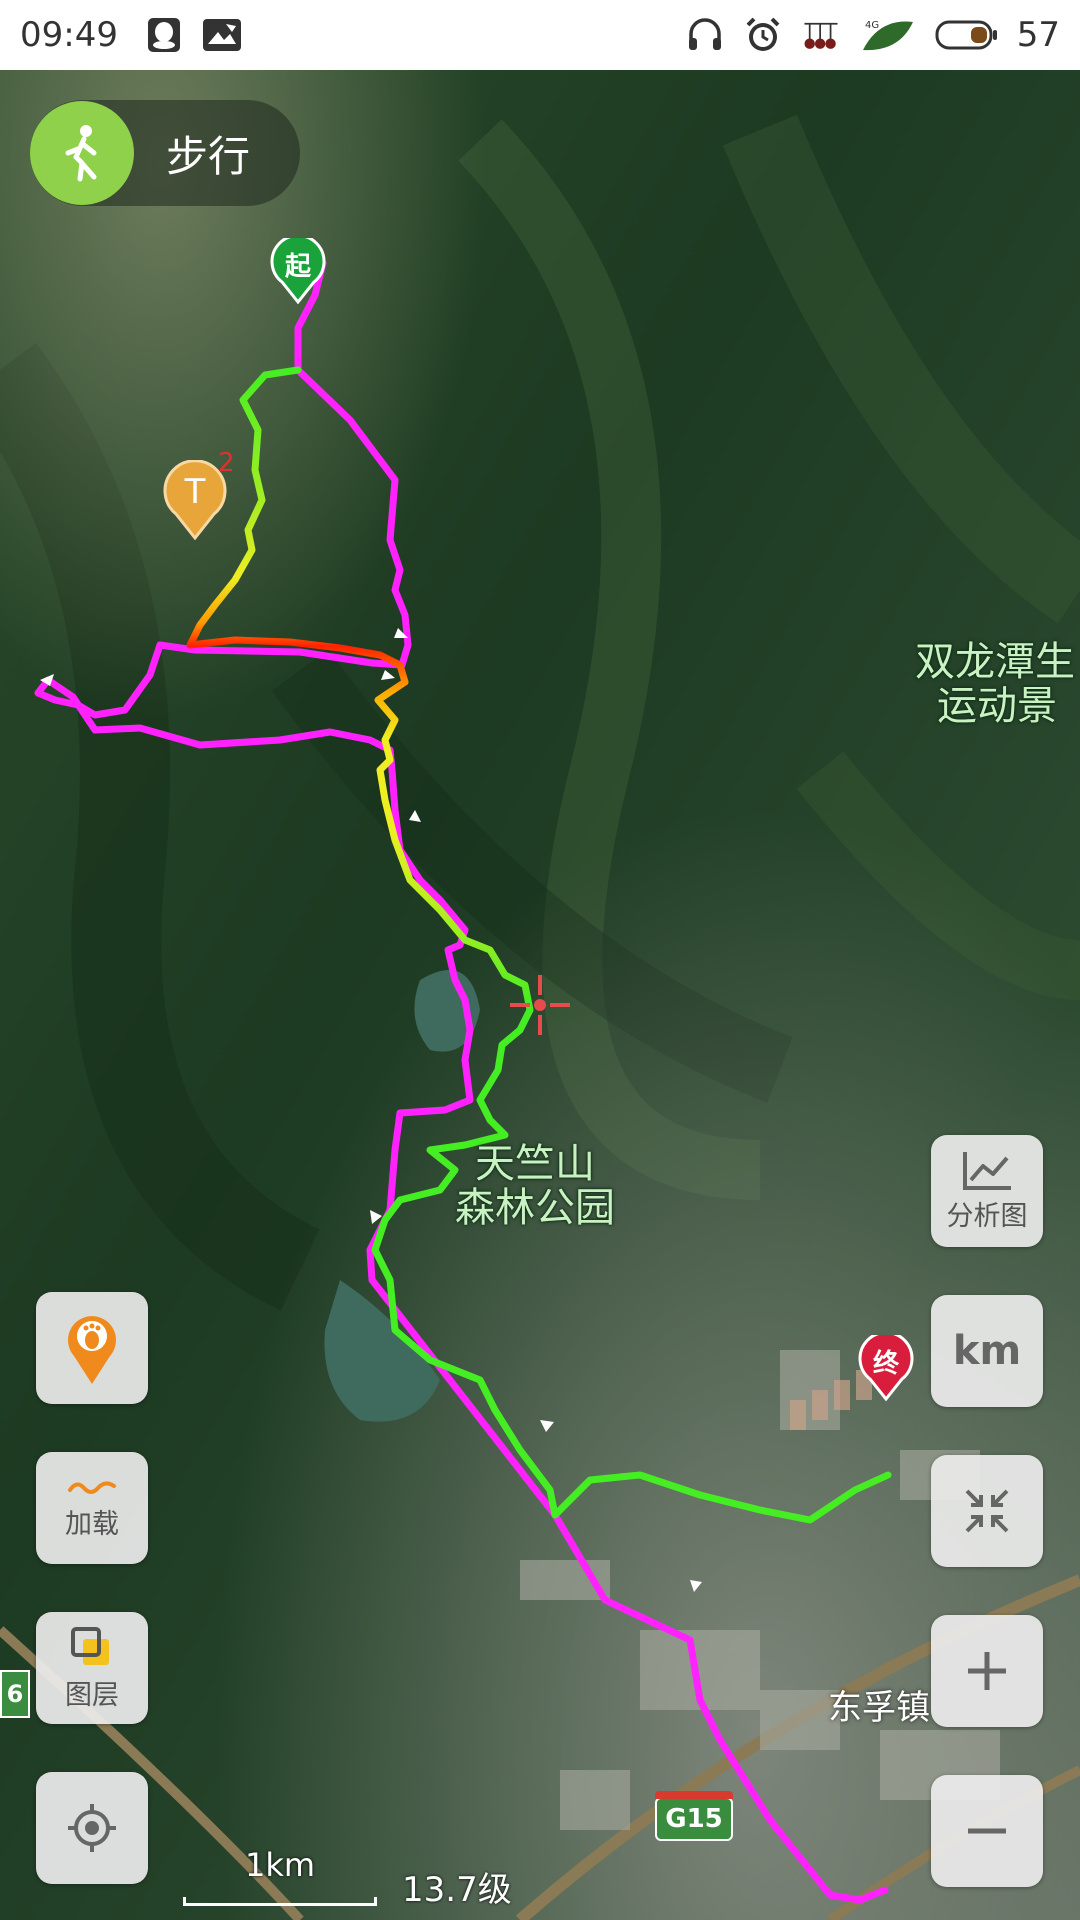  I want to click on qq-icon, so click(164, 35).